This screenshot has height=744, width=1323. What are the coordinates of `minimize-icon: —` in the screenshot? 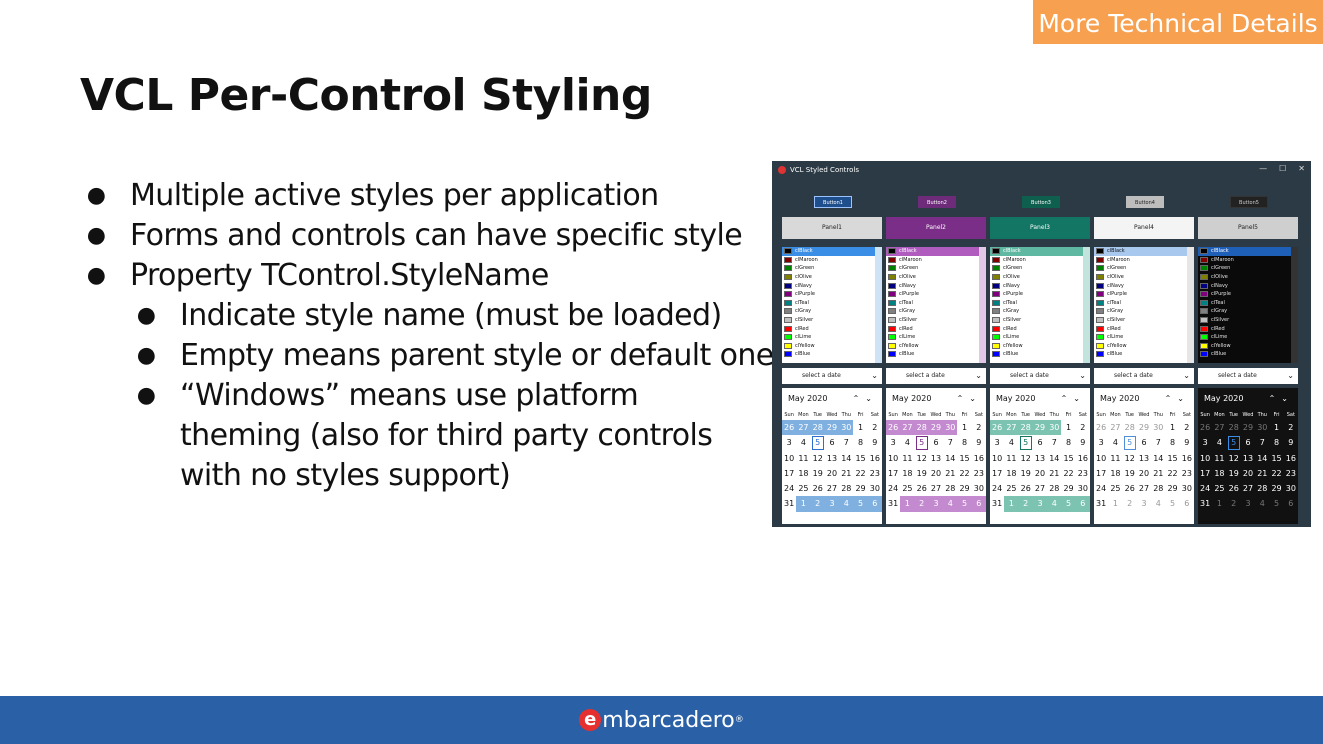 It's located at (1263, 168).